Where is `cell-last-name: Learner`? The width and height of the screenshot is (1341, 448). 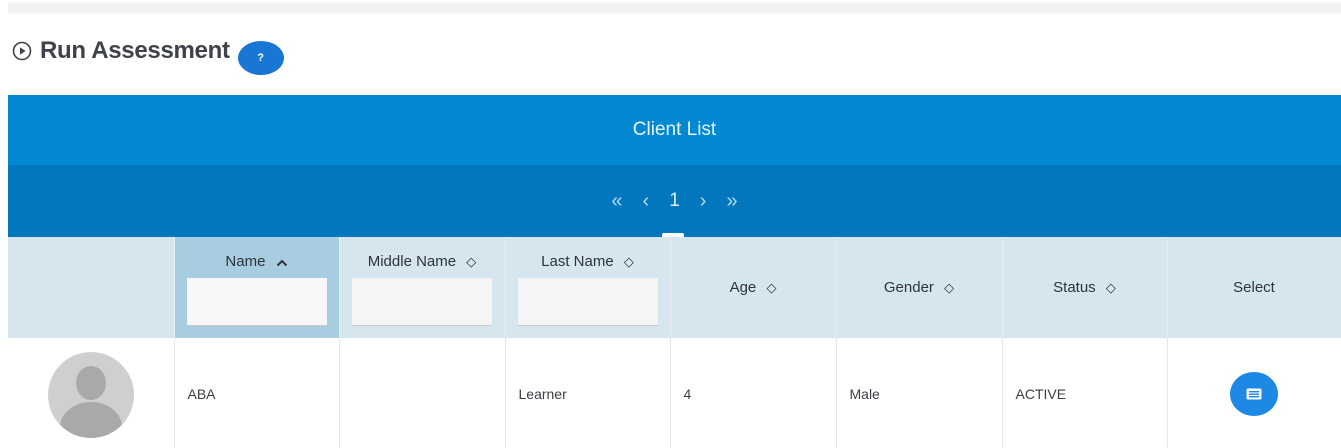
cell-last-name: Learner is located at coordinates (588, 393).